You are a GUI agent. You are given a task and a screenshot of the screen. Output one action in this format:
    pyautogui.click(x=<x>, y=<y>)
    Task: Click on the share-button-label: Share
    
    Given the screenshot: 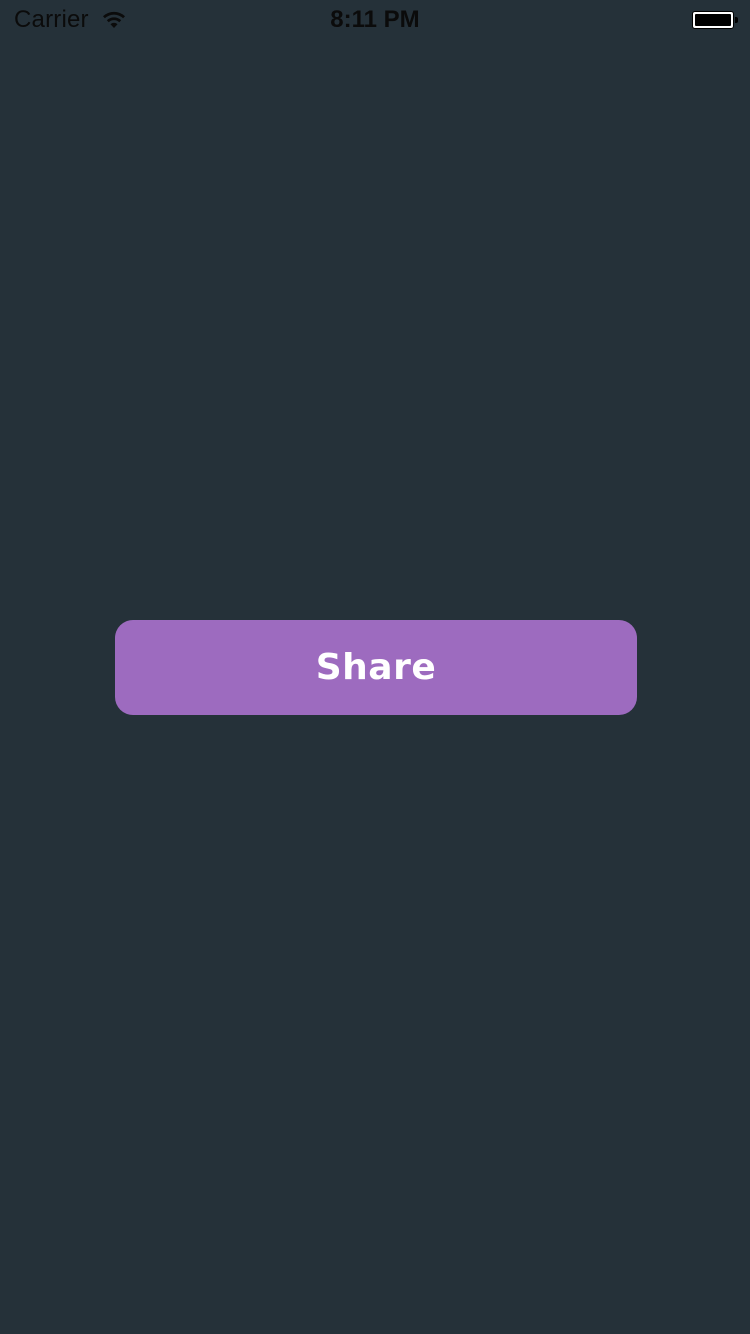 What is the action you would take?
    pyautogui.click(x=376, y=667)
    